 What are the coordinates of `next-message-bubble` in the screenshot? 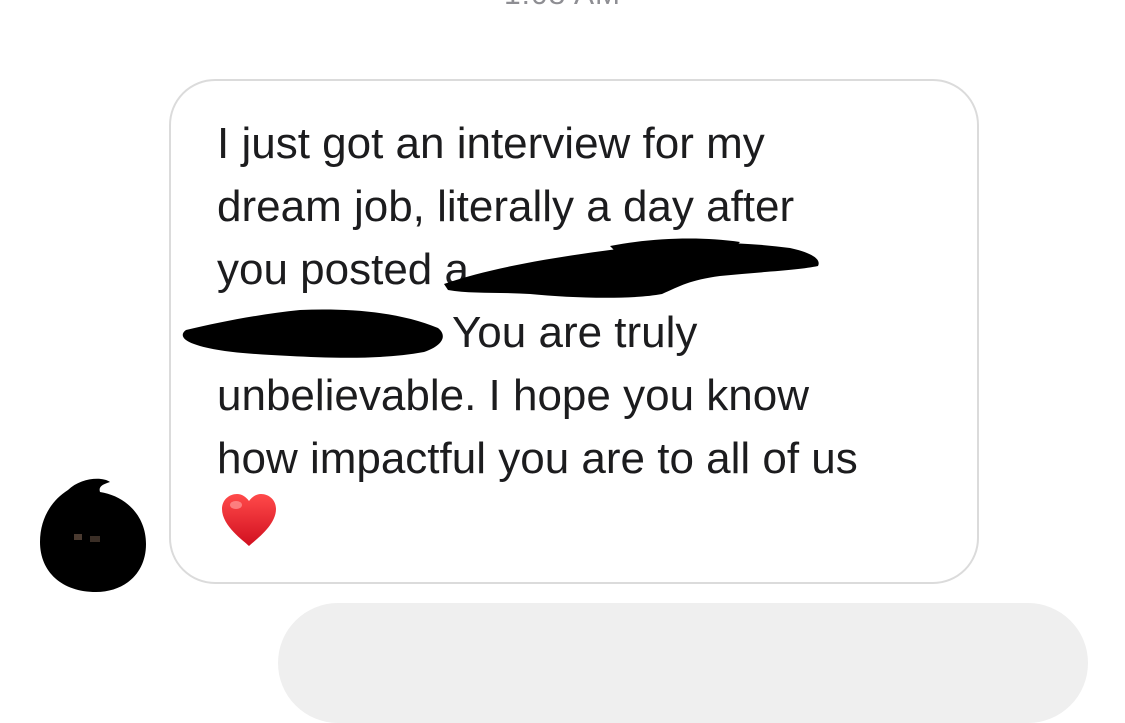 It's located at (683, 663).